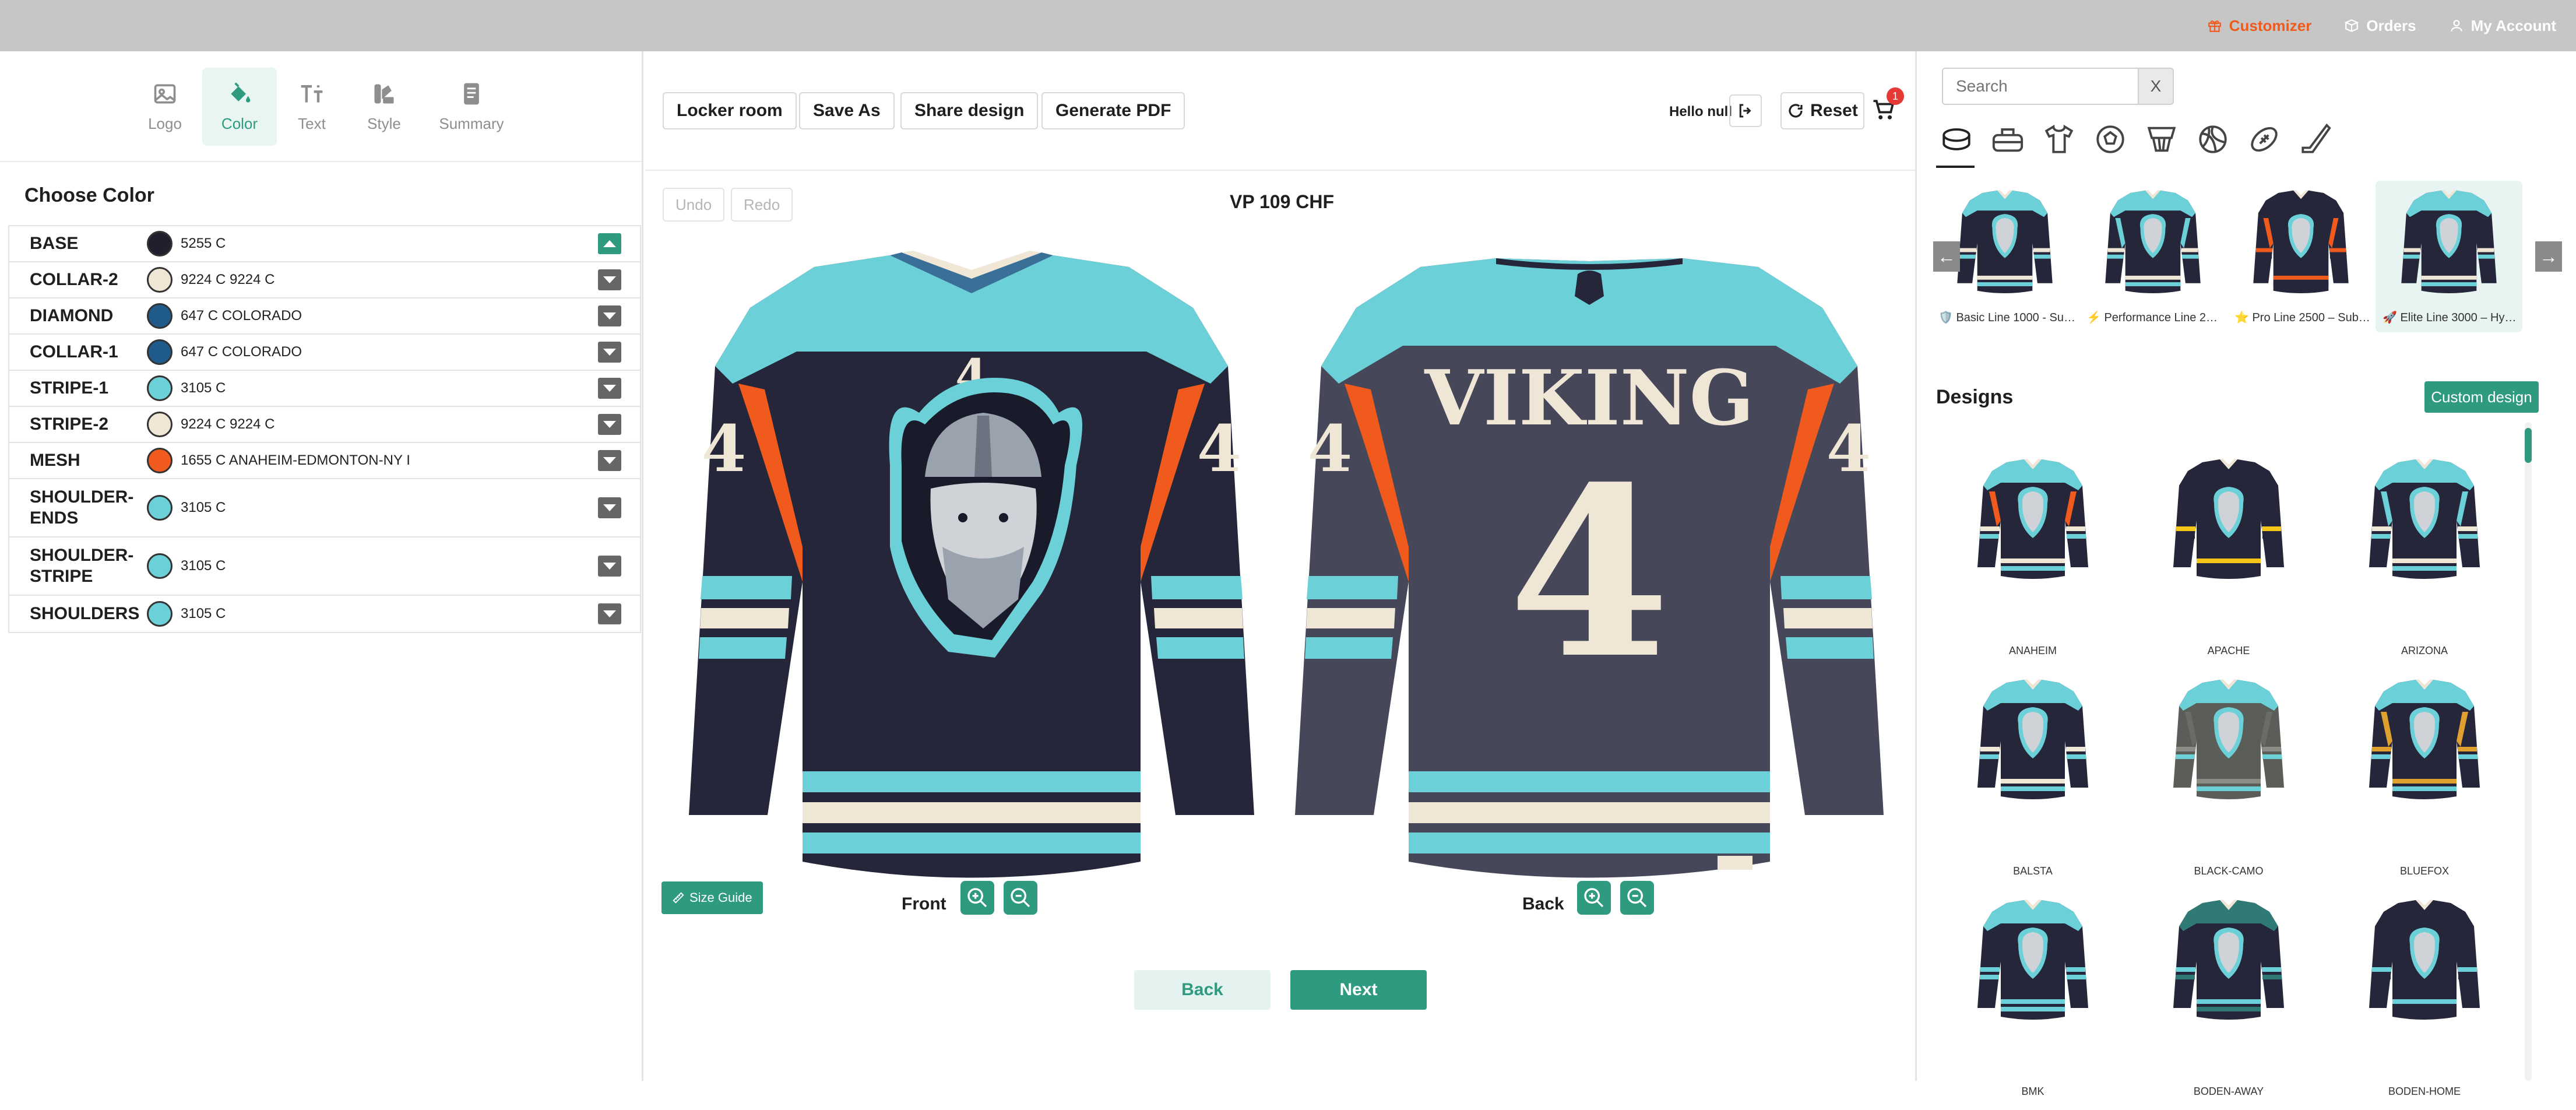 The width and height of the screenshot is (2576, 1110). Describe the element at coordinates (2425, 871) in the screenshot. I see `design-label: BLUEFOX` at that location.